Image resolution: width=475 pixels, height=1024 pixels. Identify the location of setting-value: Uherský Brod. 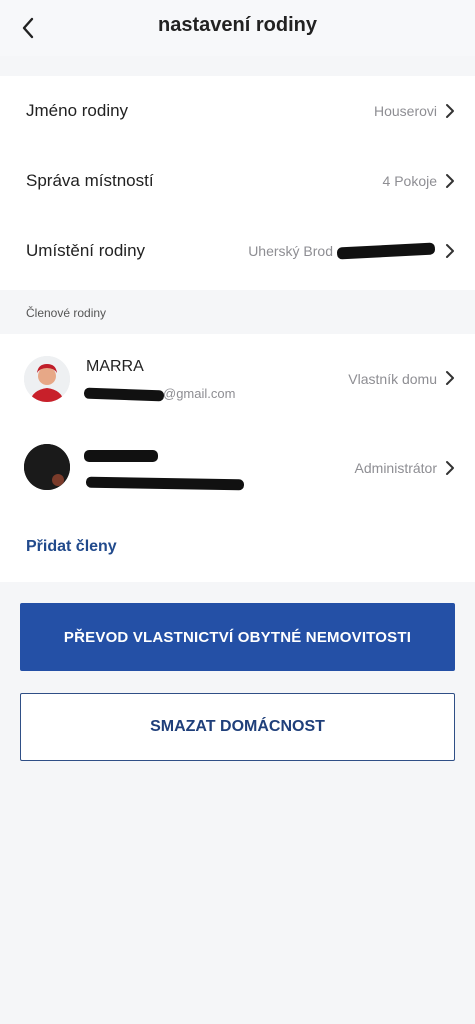
(290, 251).